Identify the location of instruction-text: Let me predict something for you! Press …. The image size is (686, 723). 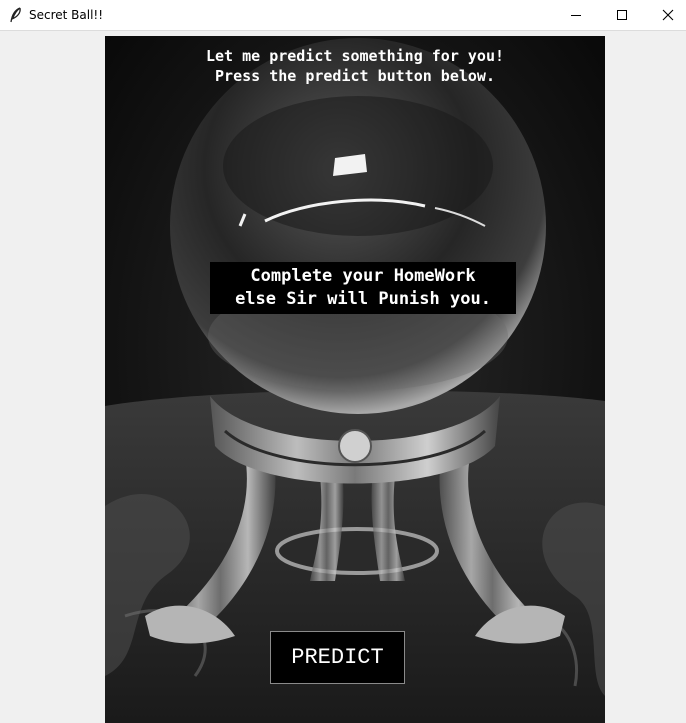
(354, 66).